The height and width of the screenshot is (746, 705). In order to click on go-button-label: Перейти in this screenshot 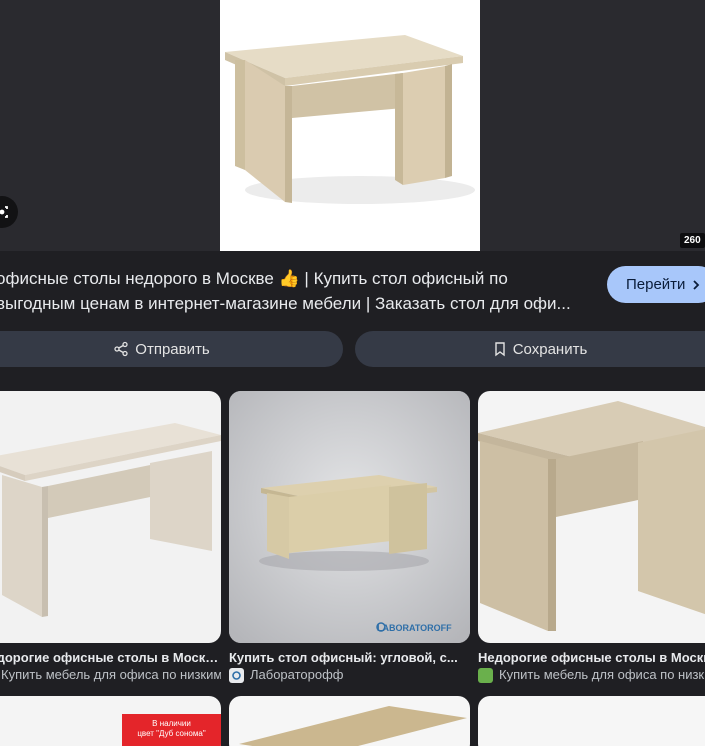, I will do `click(656, 284)`.